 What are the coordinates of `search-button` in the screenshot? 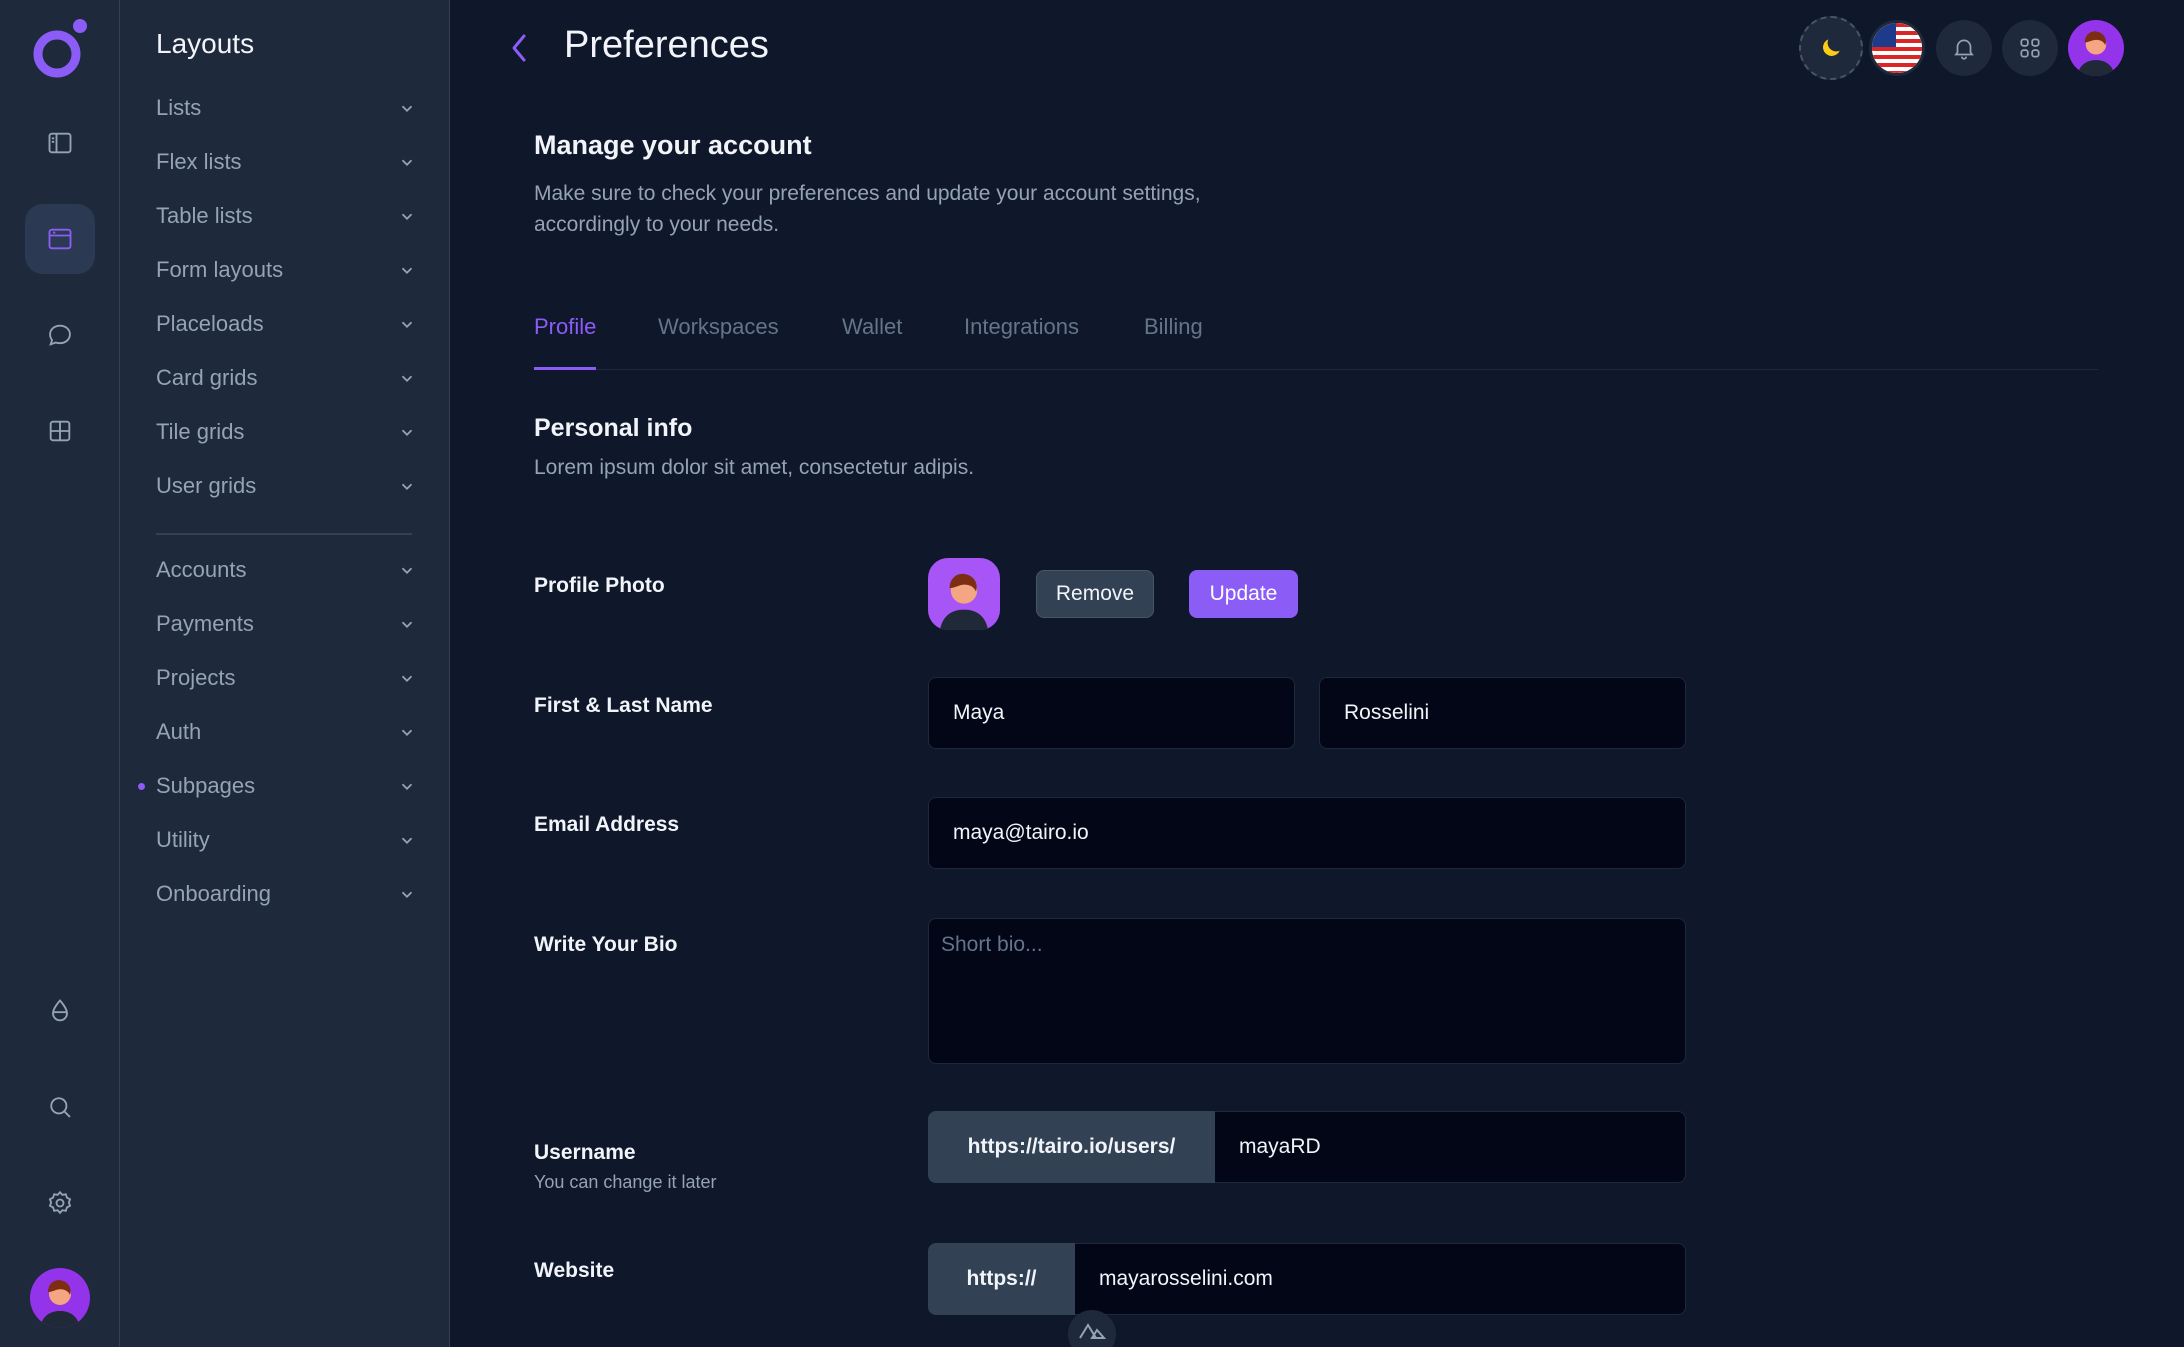 It's located at (60, 1107).